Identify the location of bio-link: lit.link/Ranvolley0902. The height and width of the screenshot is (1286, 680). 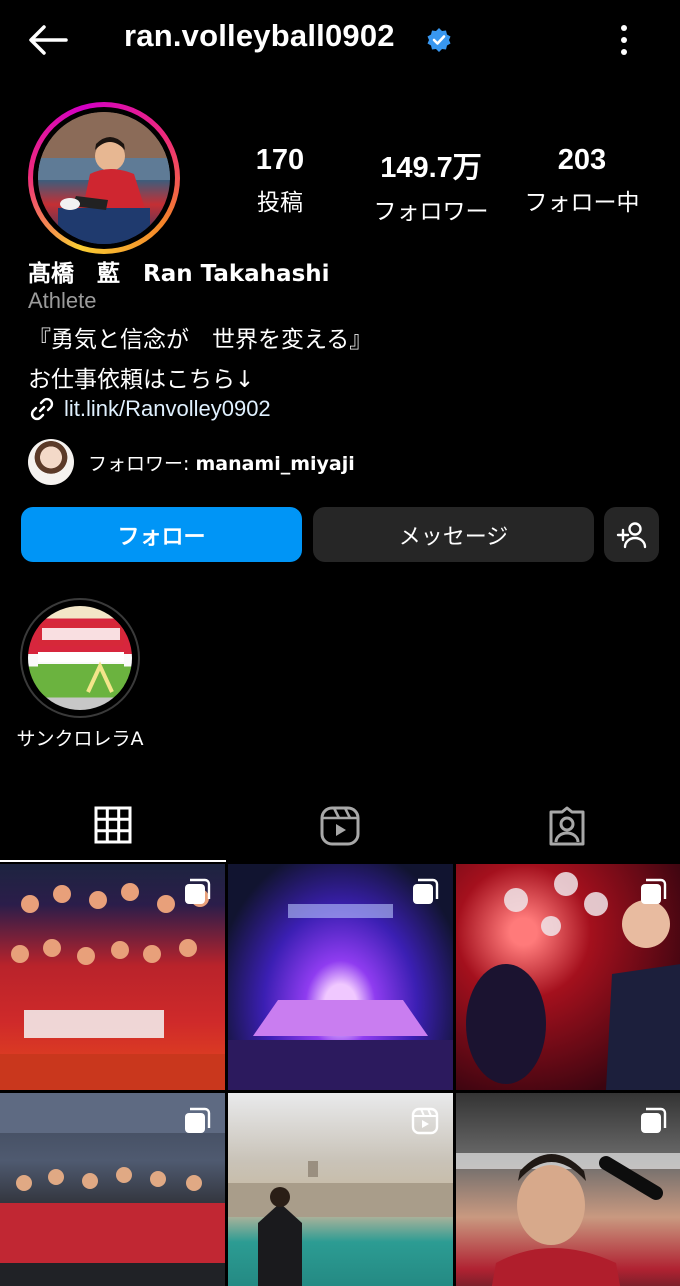
(149, 409).